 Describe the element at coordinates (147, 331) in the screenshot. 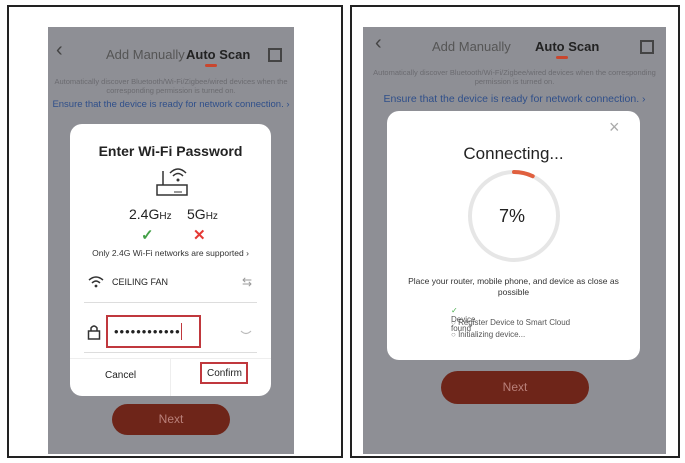

I see `password-value: ••••••••••••` at that location.